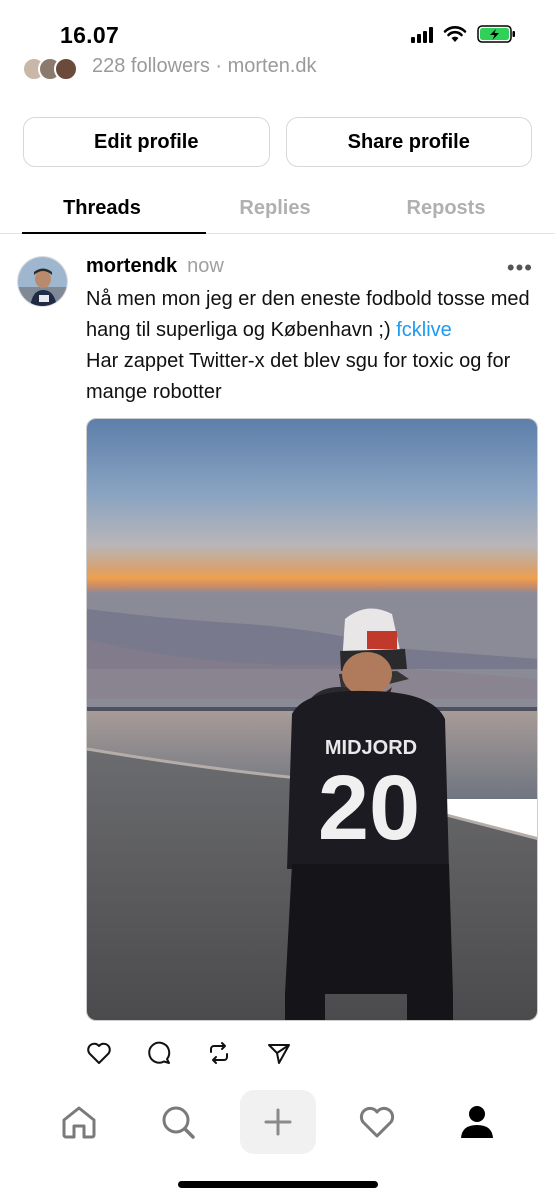 Image resolution: width=555 pixels, height=1200 pixels. I want to click on repost-icon, so click(219, 1053).